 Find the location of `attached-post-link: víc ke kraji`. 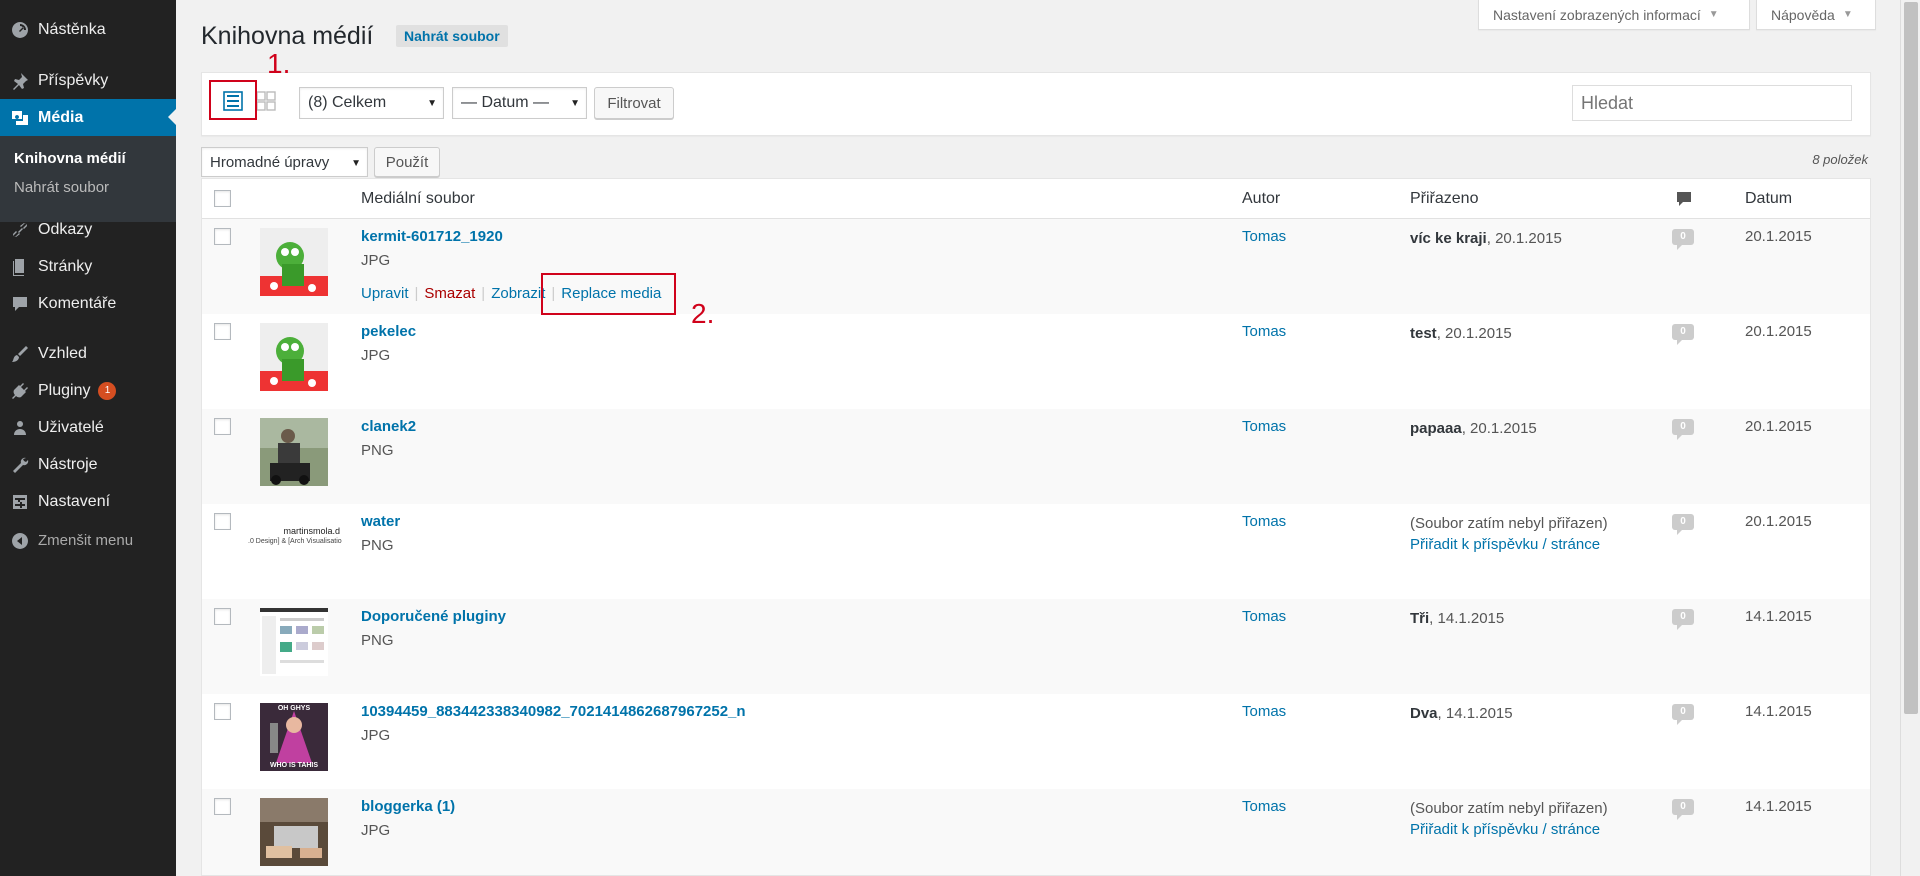

attached-post-link: víc ke kraji is located at coordinates (1448, 238).